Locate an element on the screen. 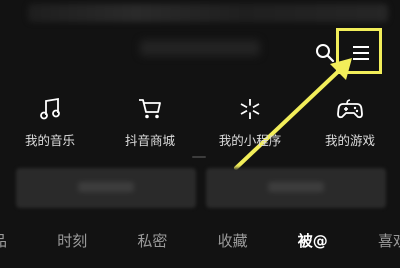 The width and height of the screenshot is (400, 268). blurred-status-bar is located at coordinates (208, 13).